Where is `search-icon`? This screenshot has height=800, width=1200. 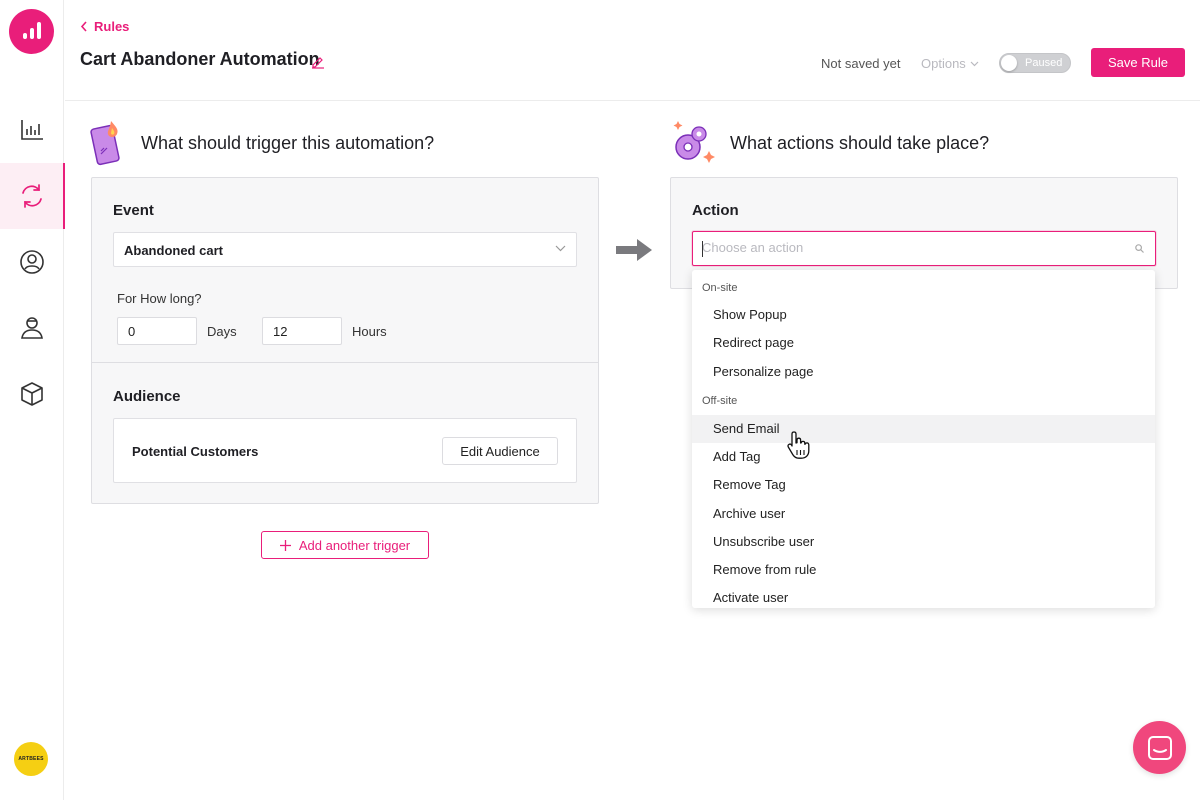 search-icon is located at coordinates (1139, 248).